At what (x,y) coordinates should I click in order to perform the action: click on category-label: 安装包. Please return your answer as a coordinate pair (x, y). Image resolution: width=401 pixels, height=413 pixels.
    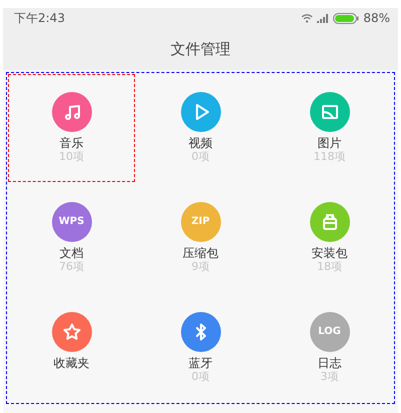
    Looking at the image, I should click on (330, 253).